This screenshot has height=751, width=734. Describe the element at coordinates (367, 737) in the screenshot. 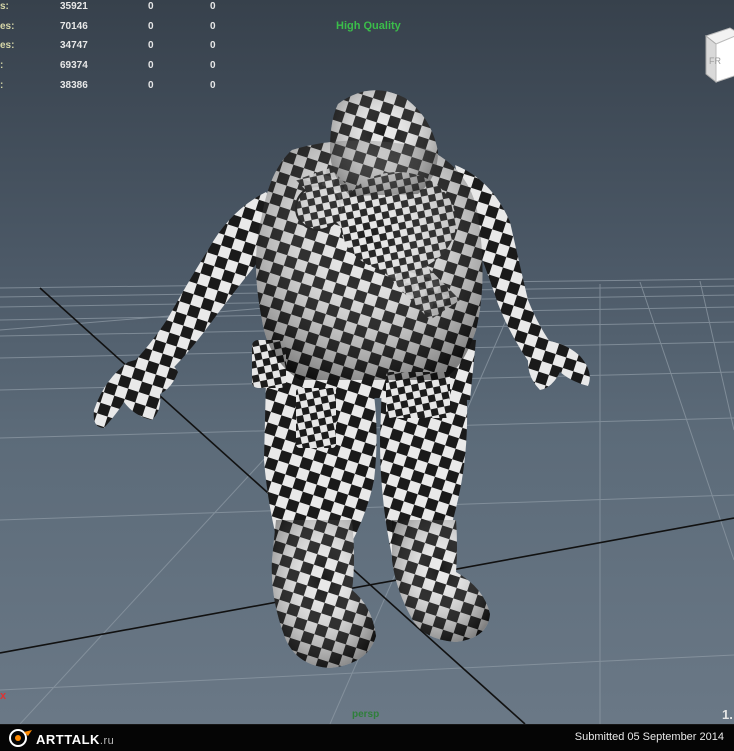

I see `site-footer: ARTTALK.ru Submitted 05 September 2014` at that location.